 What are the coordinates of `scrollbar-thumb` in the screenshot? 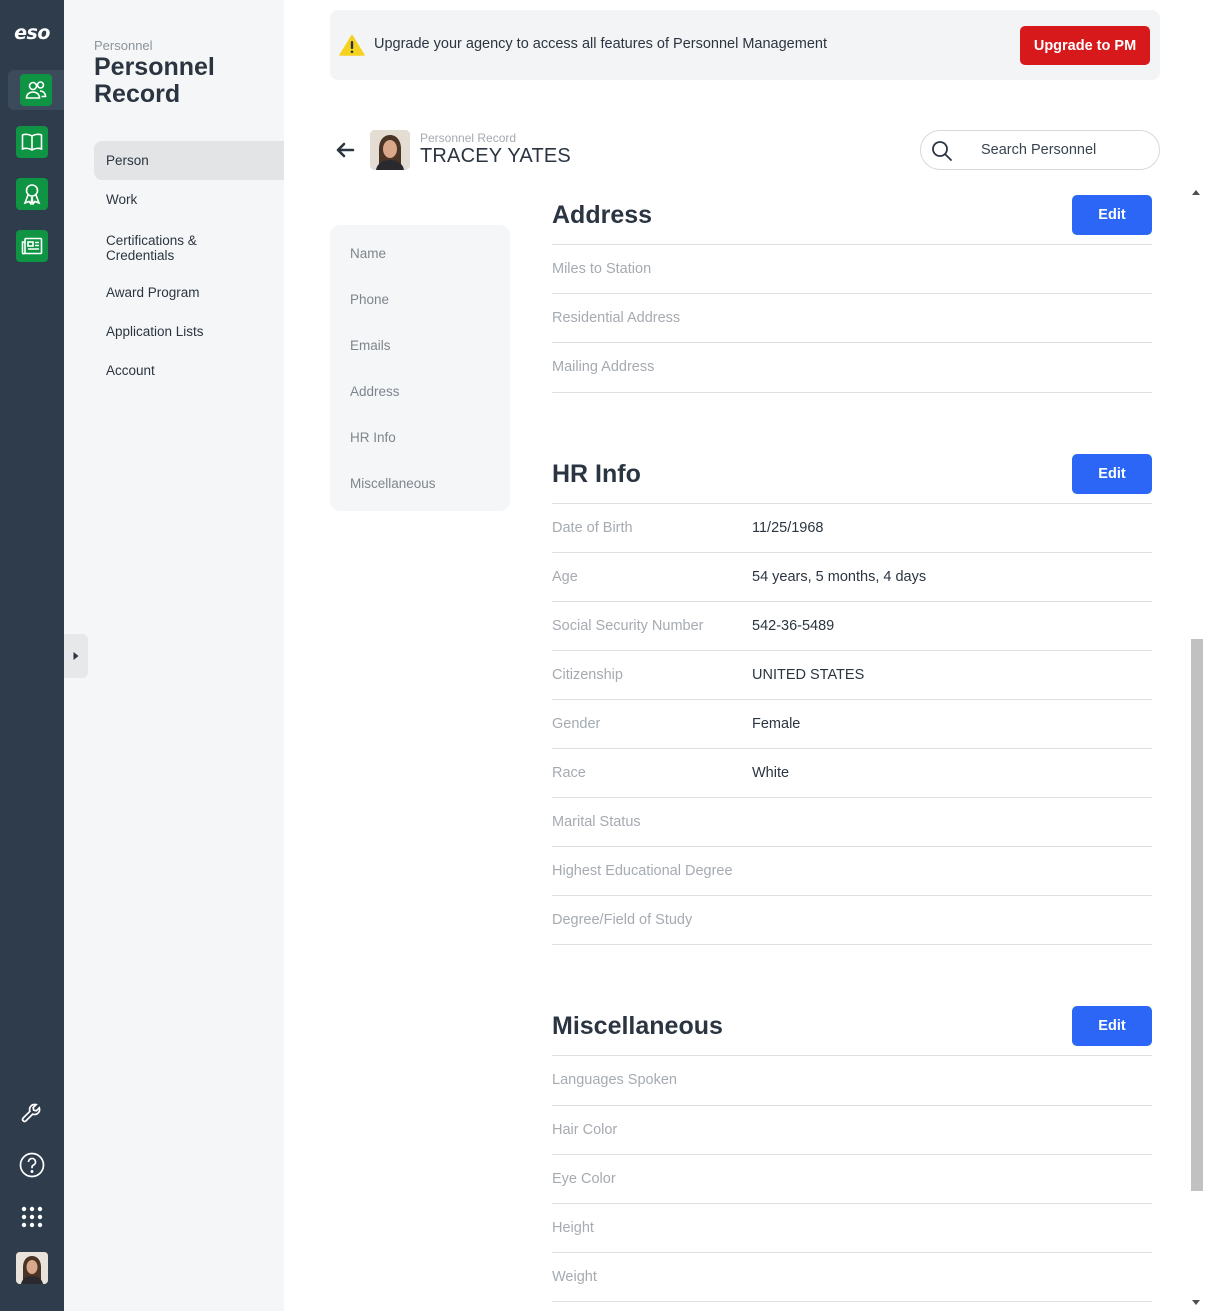 It's located at (1197, 915).